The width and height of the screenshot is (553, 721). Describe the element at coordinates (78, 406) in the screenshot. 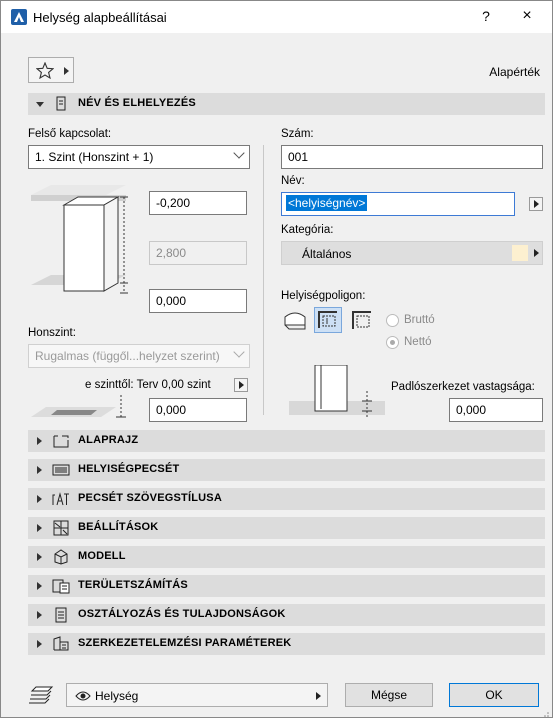

I see `story-level-diagram` at that location.